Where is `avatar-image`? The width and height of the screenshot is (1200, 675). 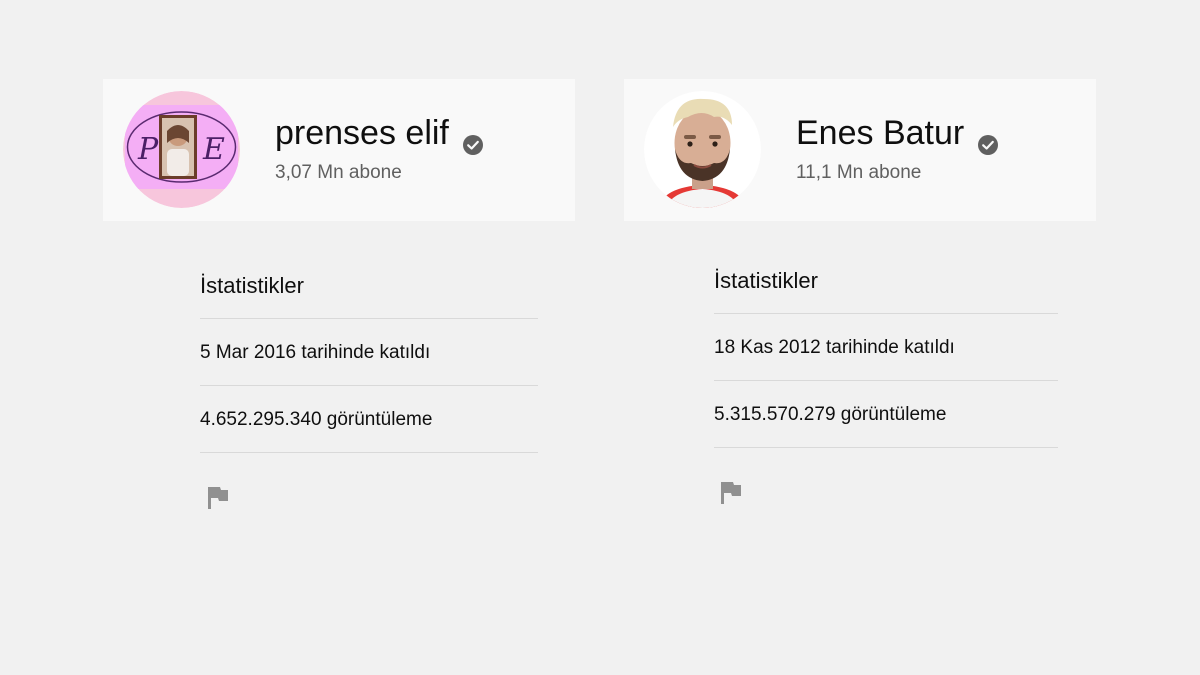 avatar-image is located at coordinates (702, 149).